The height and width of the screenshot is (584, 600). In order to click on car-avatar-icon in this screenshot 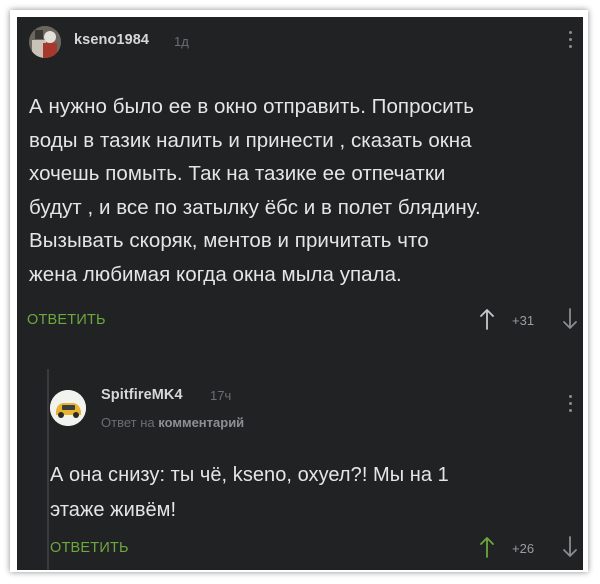, I will do `click(68, 408)`.